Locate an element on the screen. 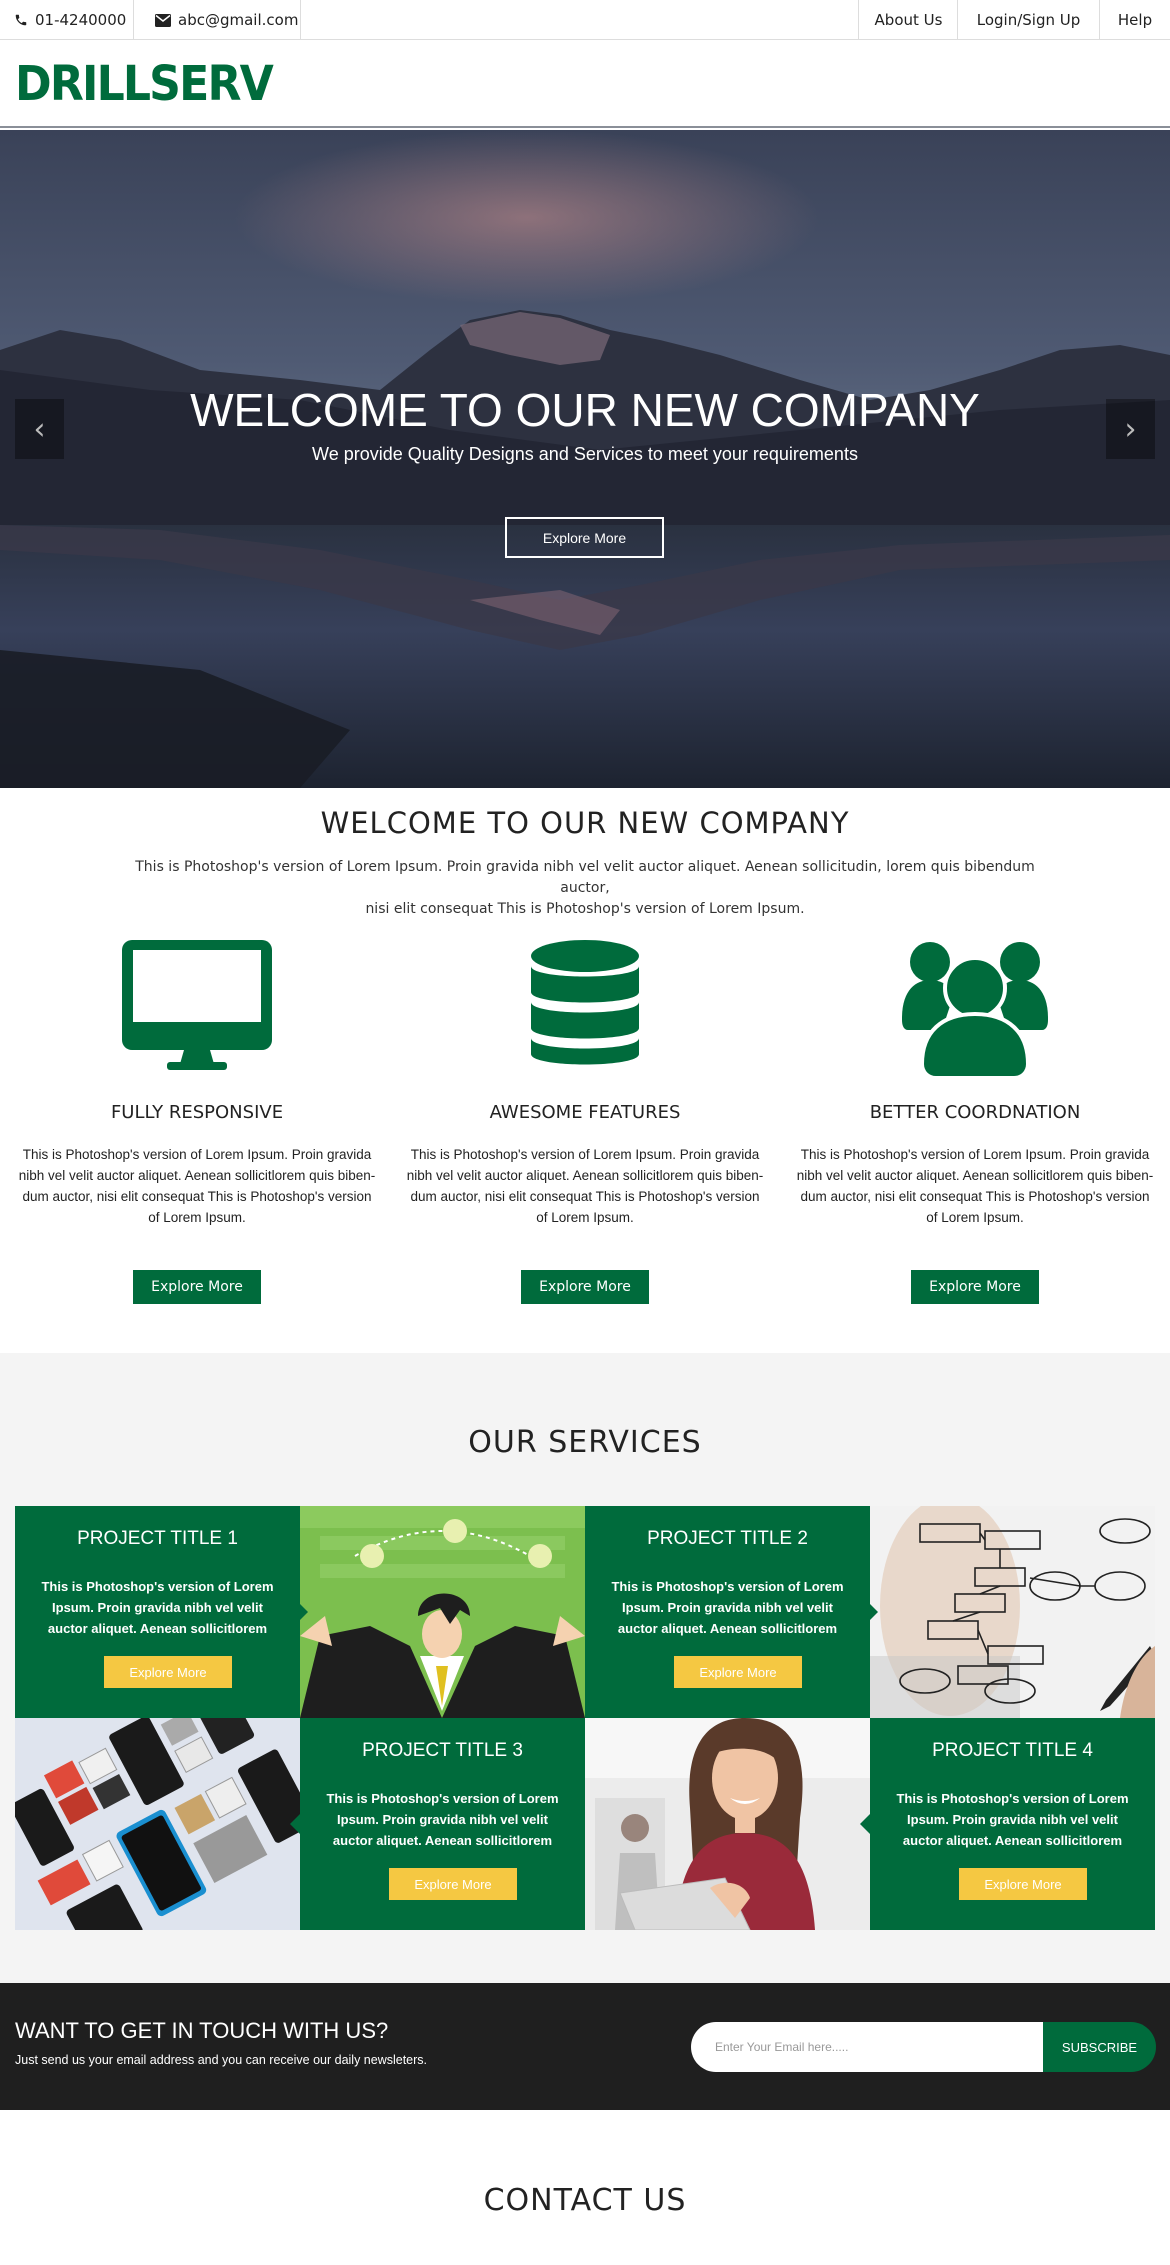  header: DRILLSERV is located at coordinates (585, 84).